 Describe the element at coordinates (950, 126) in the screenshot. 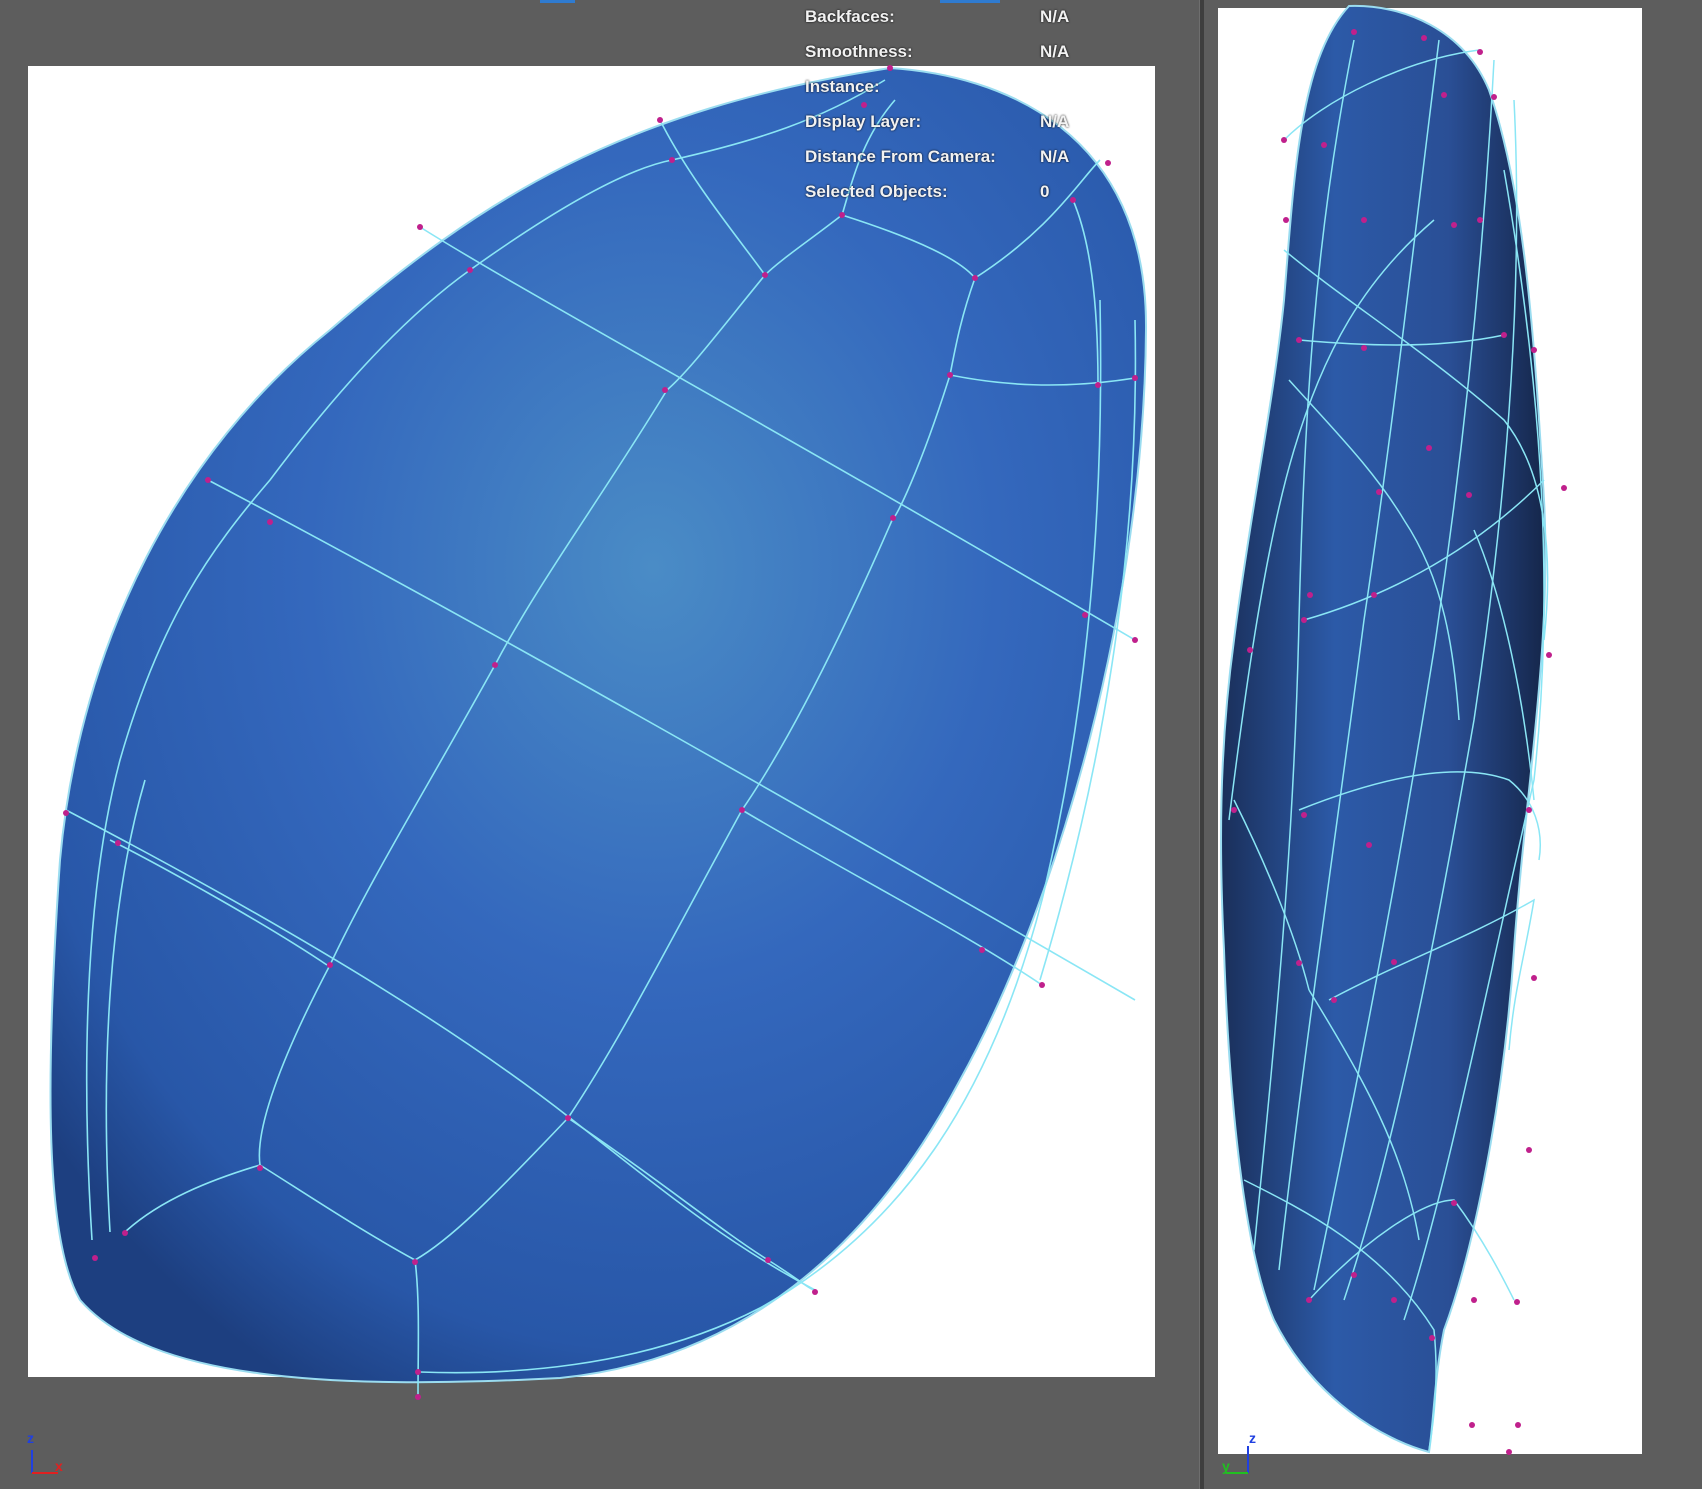

I see `hud-row-display-layer: Display Layer: N/A` at that location.